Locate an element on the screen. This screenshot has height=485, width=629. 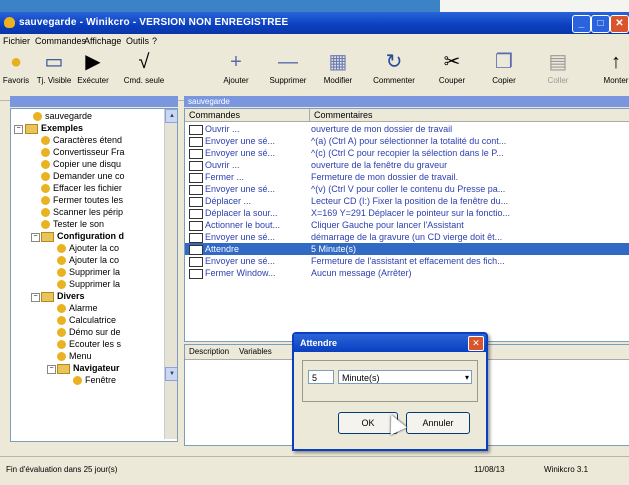
toolbar-coller-button: ▤ Coller is located at coordinates (558, 67).